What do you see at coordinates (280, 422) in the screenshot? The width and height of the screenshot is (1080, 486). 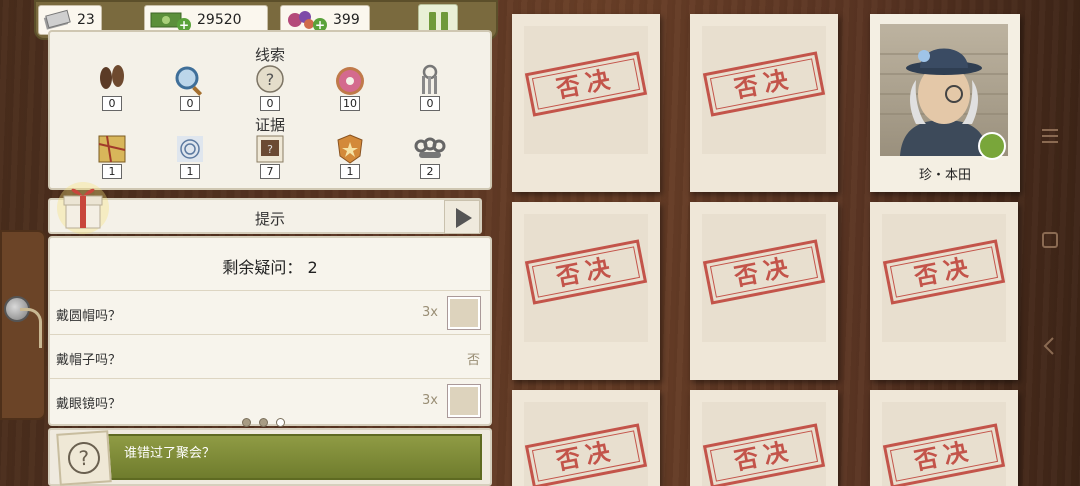 I see `page-dot-active` at bounding box center [280, 422].